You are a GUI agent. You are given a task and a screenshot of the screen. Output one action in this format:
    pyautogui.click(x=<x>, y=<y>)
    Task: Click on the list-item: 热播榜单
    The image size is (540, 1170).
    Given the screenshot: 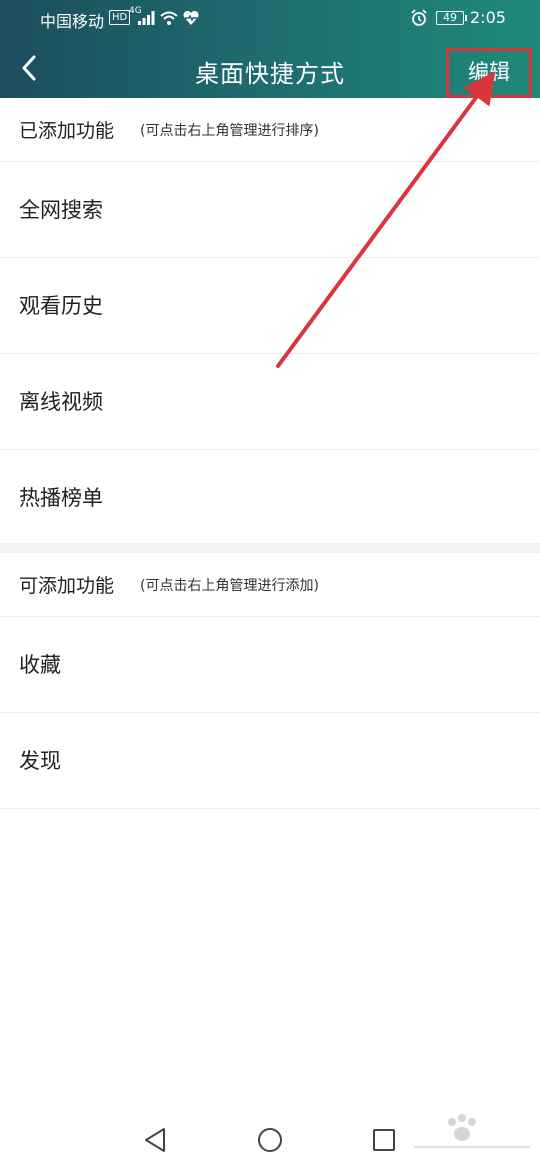 What is the action you would take?
    pyautogui.click(x=270, y=496)
    